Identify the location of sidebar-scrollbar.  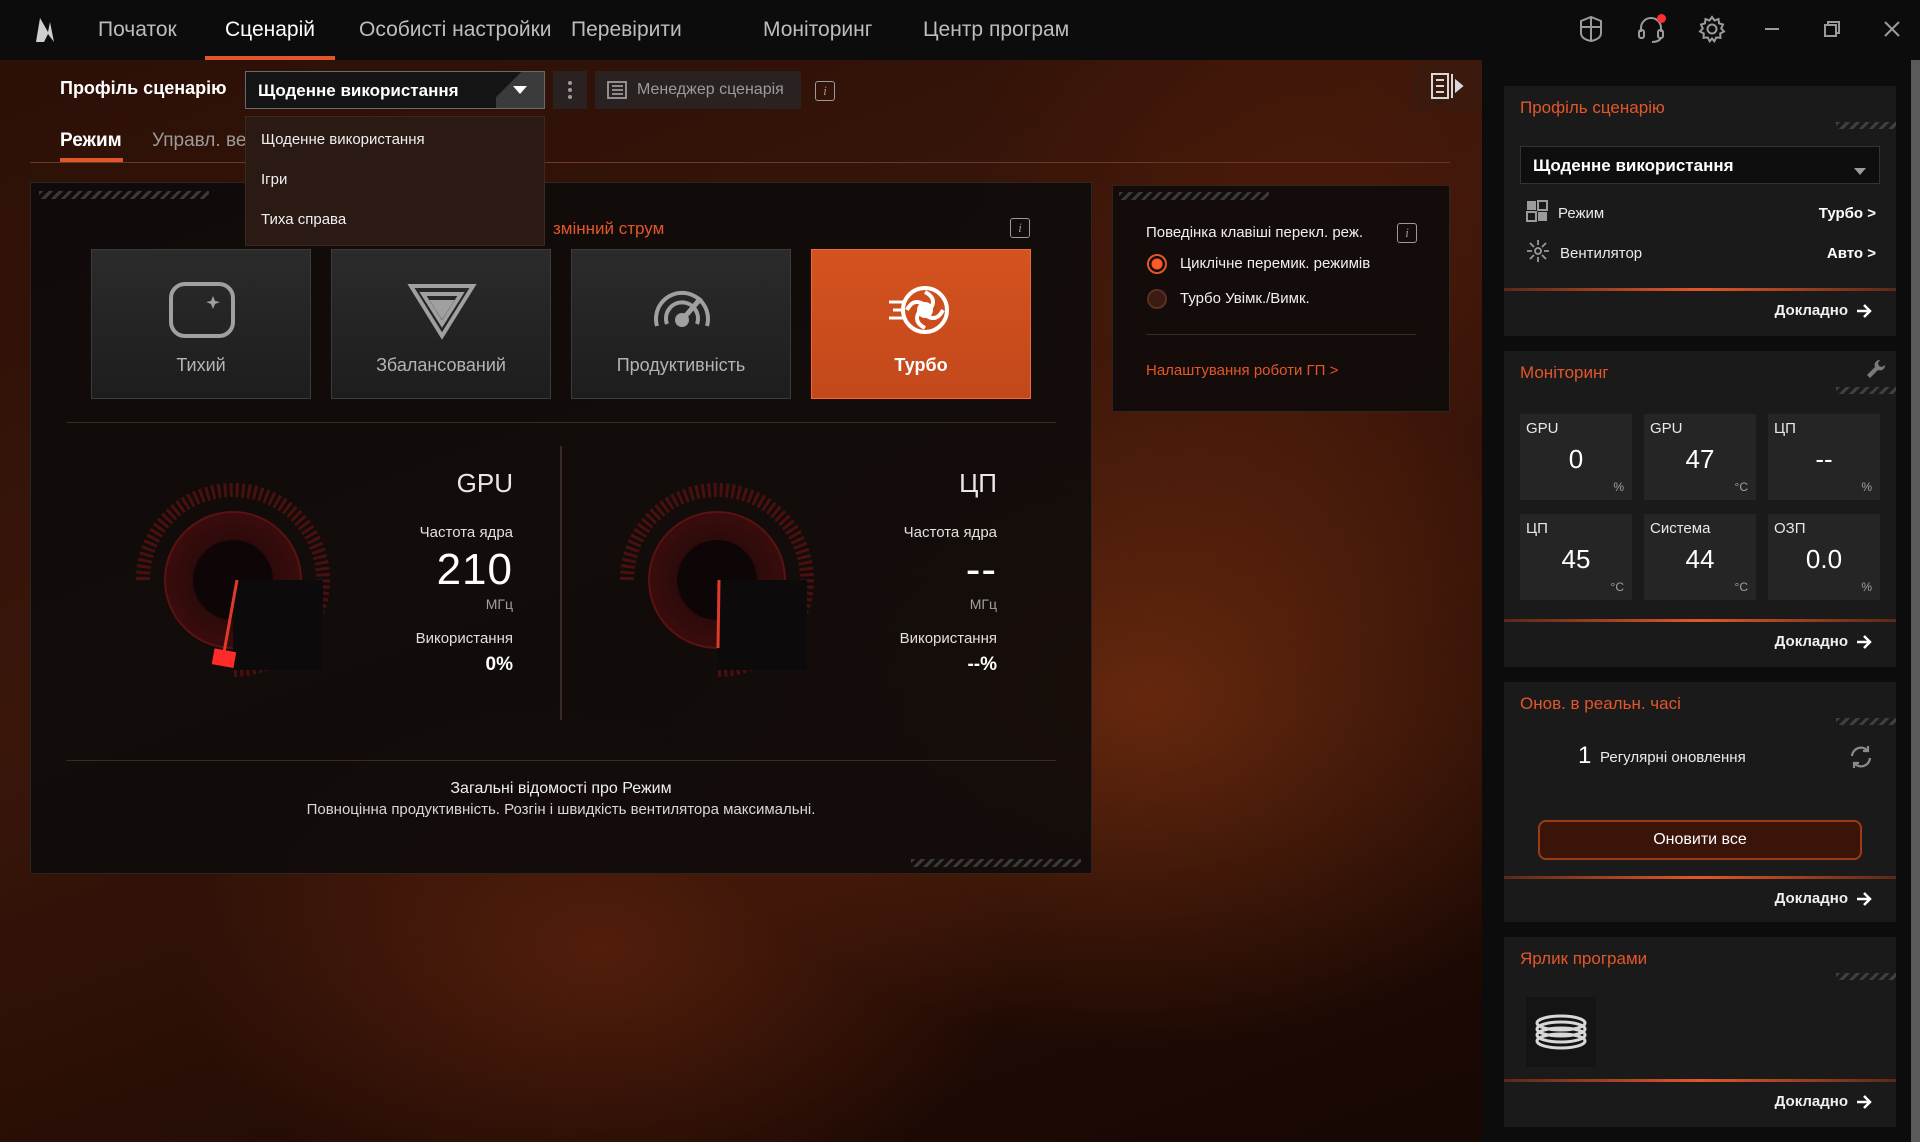
(1915, 601).